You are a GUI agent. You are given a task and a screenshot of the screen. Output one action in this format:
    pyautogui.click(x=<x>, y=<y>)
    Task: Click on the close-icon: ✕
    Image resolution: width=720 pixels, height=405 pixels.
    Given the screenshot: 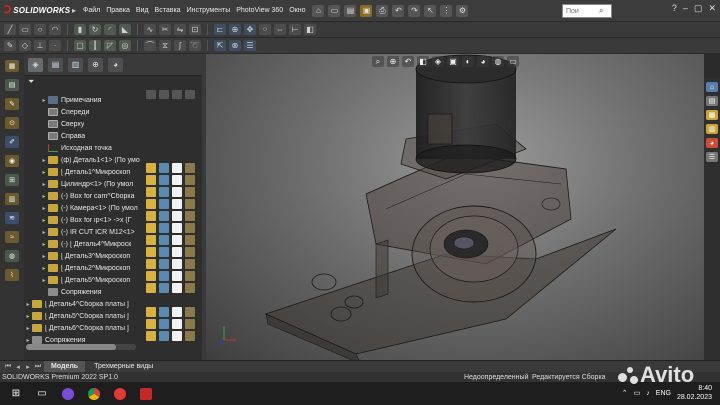 What is the action you would take?
    pyautogui.click(x=712, y=8)
    